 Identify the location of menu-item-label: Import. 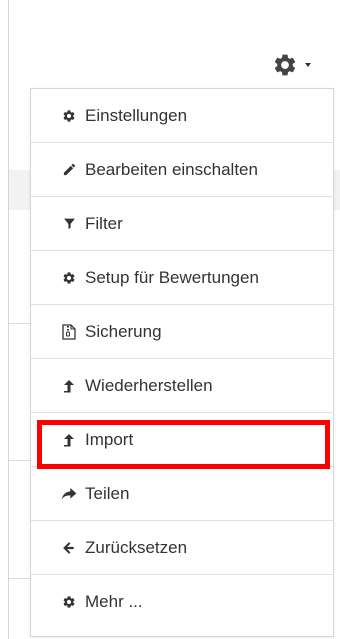
(109, 439).